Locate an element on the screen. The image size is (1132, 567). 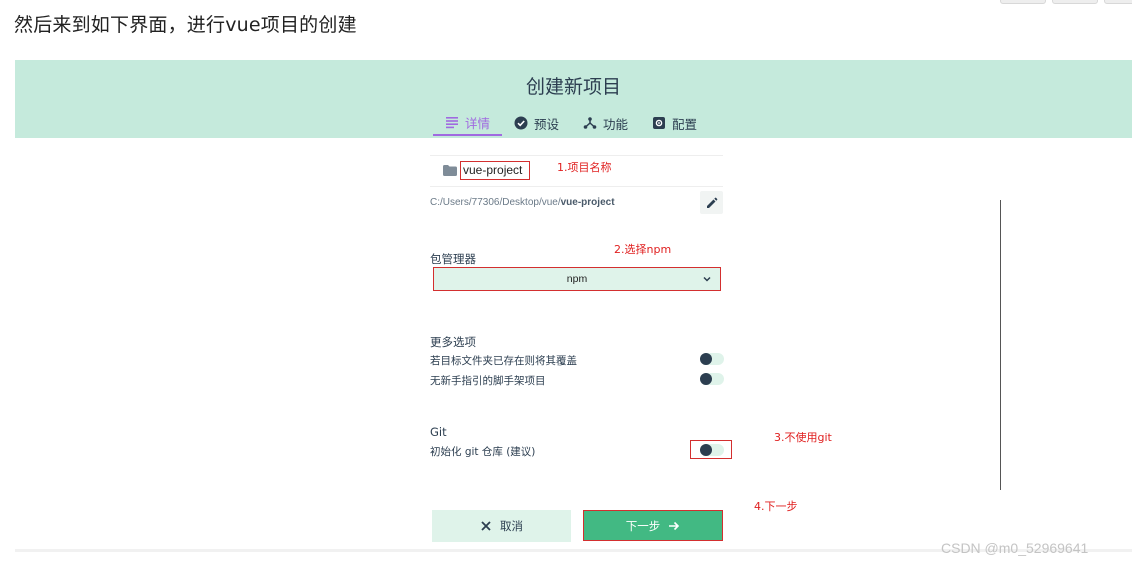
edit-path-button is located at coordinates (711, 202).